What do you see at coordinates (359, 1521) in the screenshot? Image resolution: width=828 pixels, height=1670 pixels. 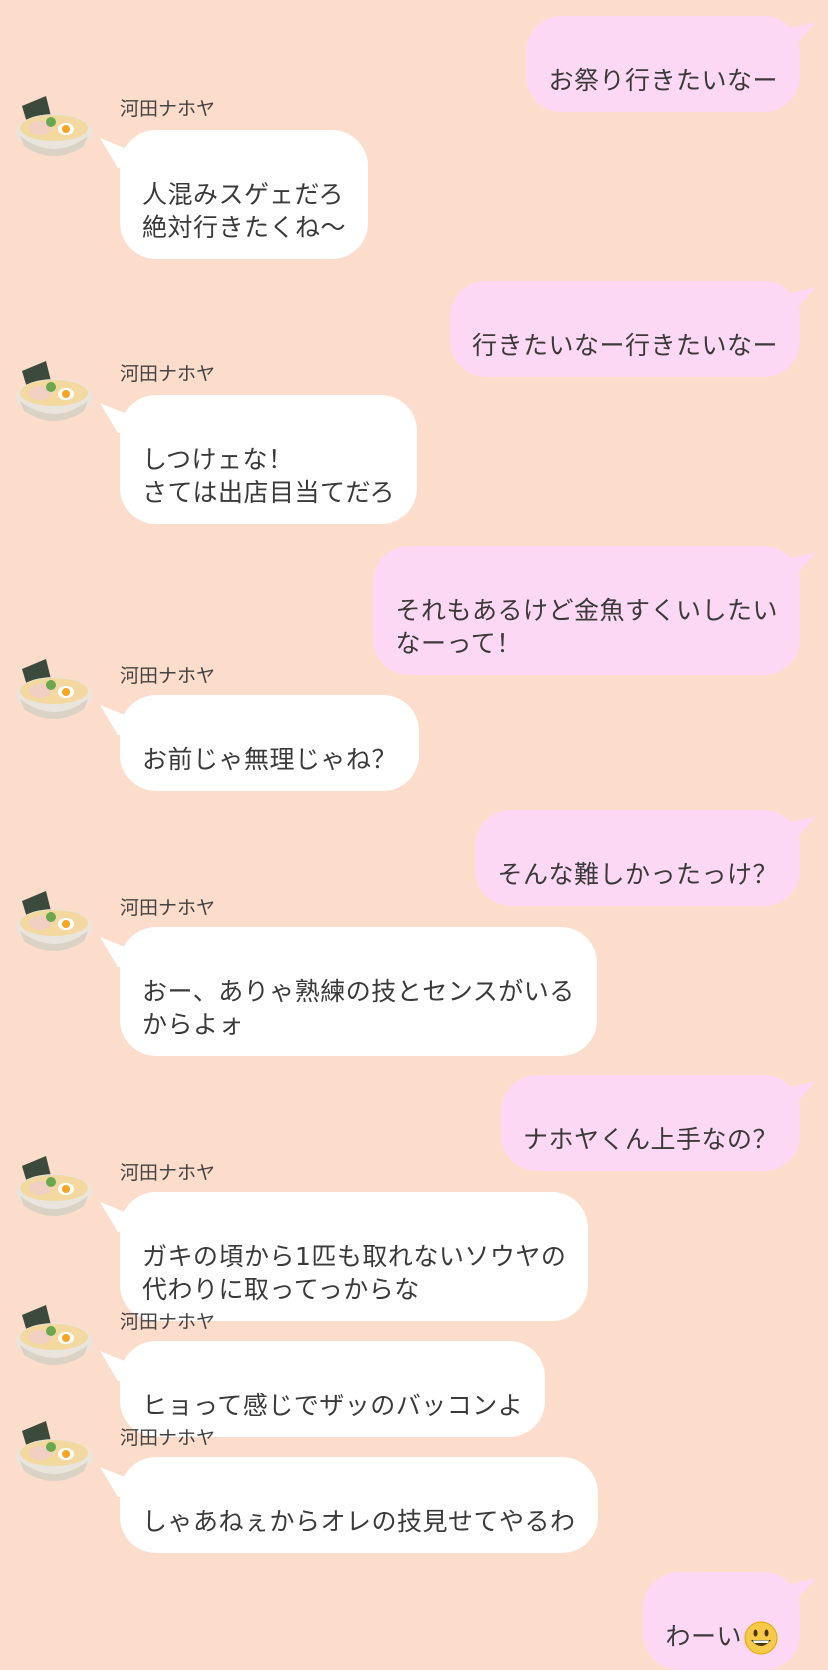 I see `message-text: しゃあねぇからオレの技見せてやるわ` at bounding box center [359, 1521].